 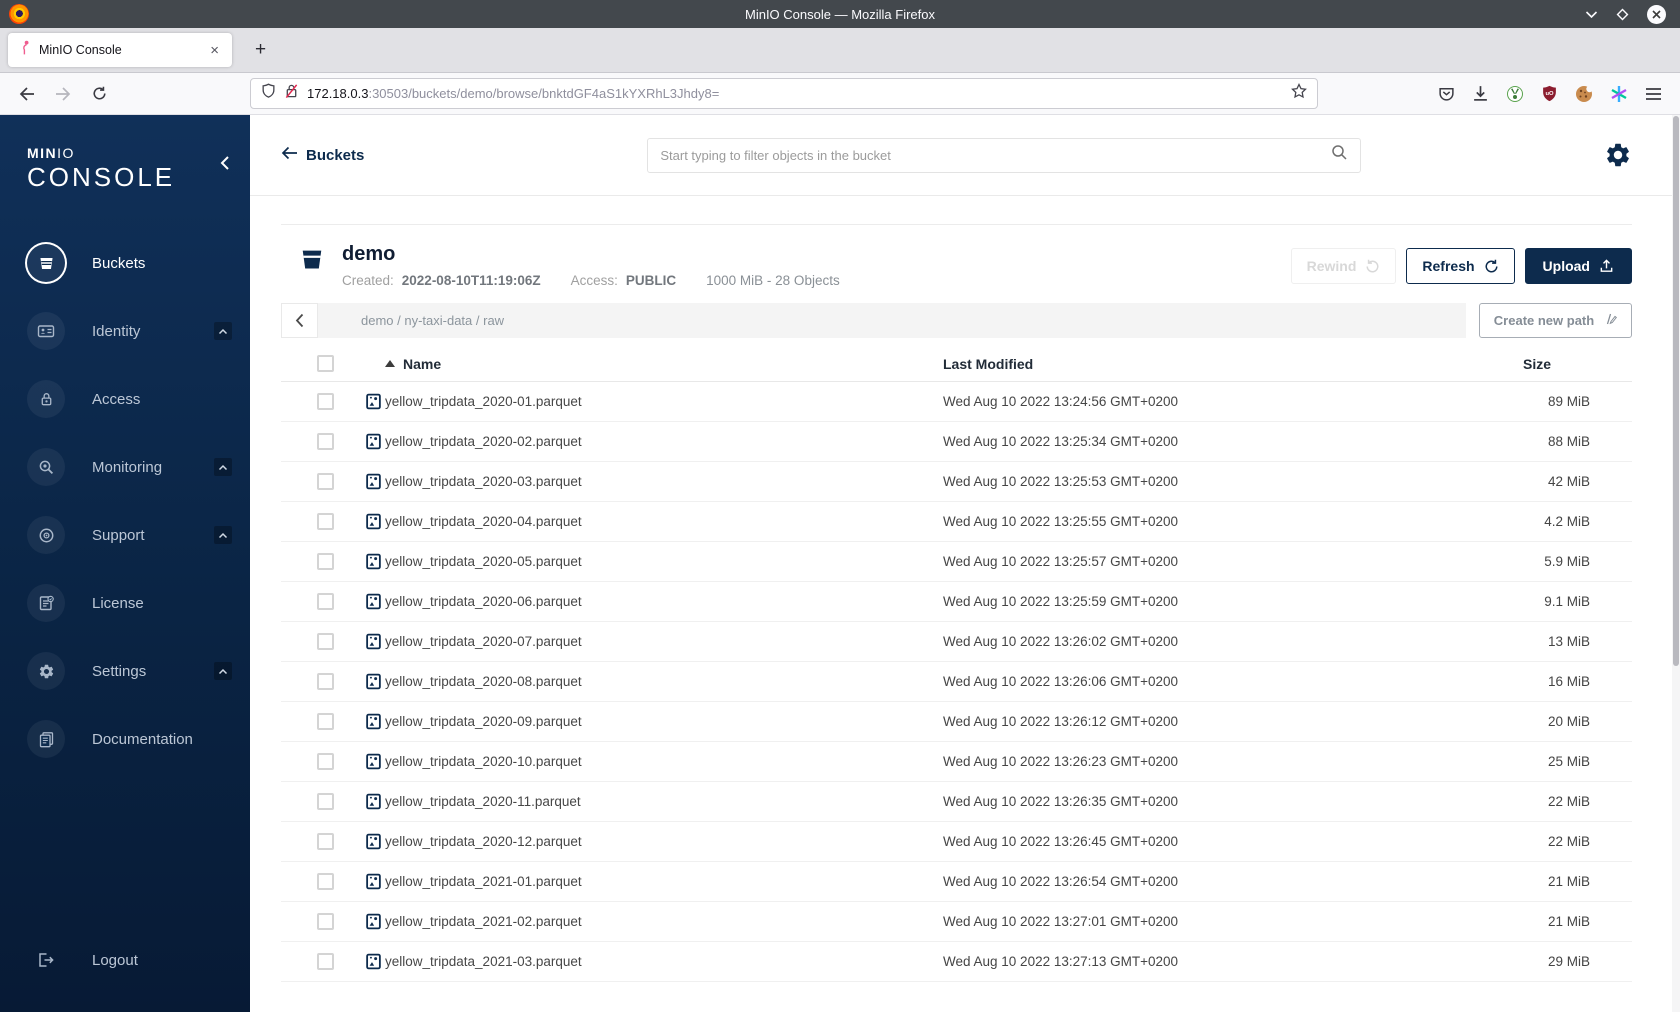 I want to click on tab-minio-console: MinIO Console ×, so click(x=120, y=50).